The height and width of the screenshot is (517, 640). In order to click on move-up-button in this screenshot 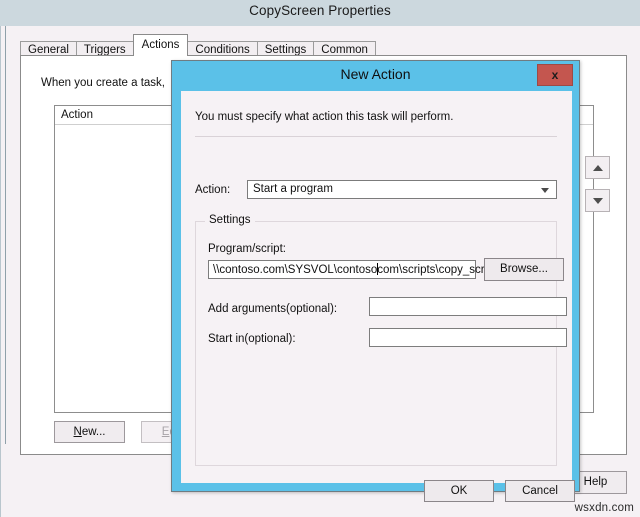, I will do `click(597, 167)`.